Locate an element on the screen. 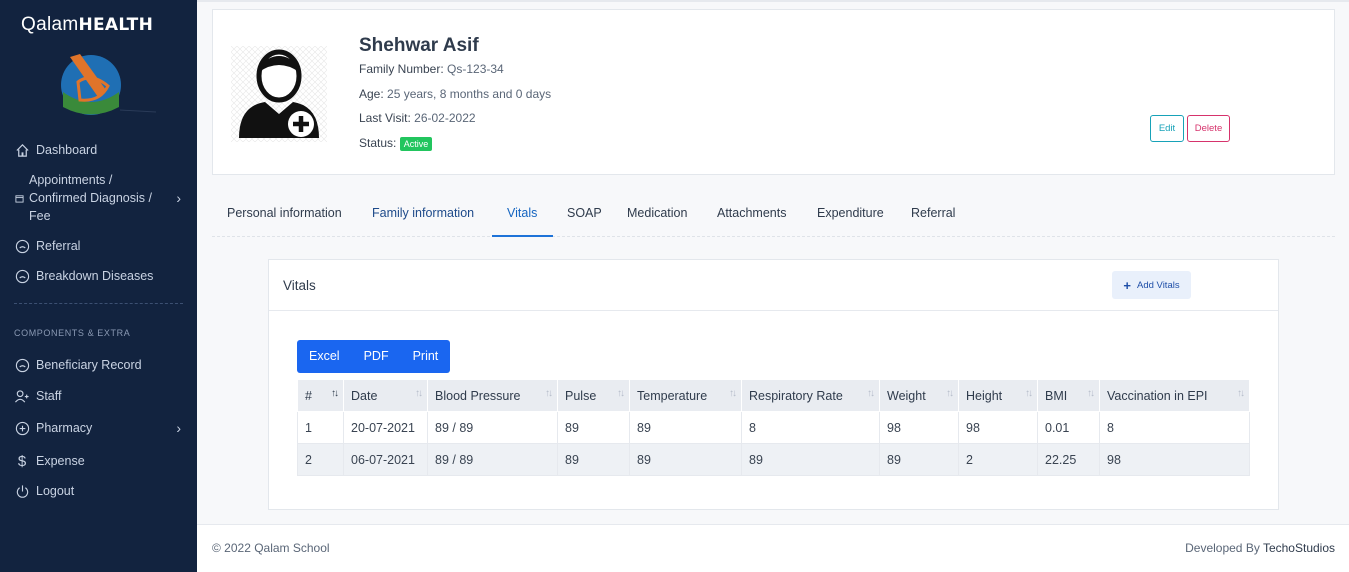 This screenshot has width=1349, height=572. family-number-label: Family Number: is located at coordinates (401, 69).